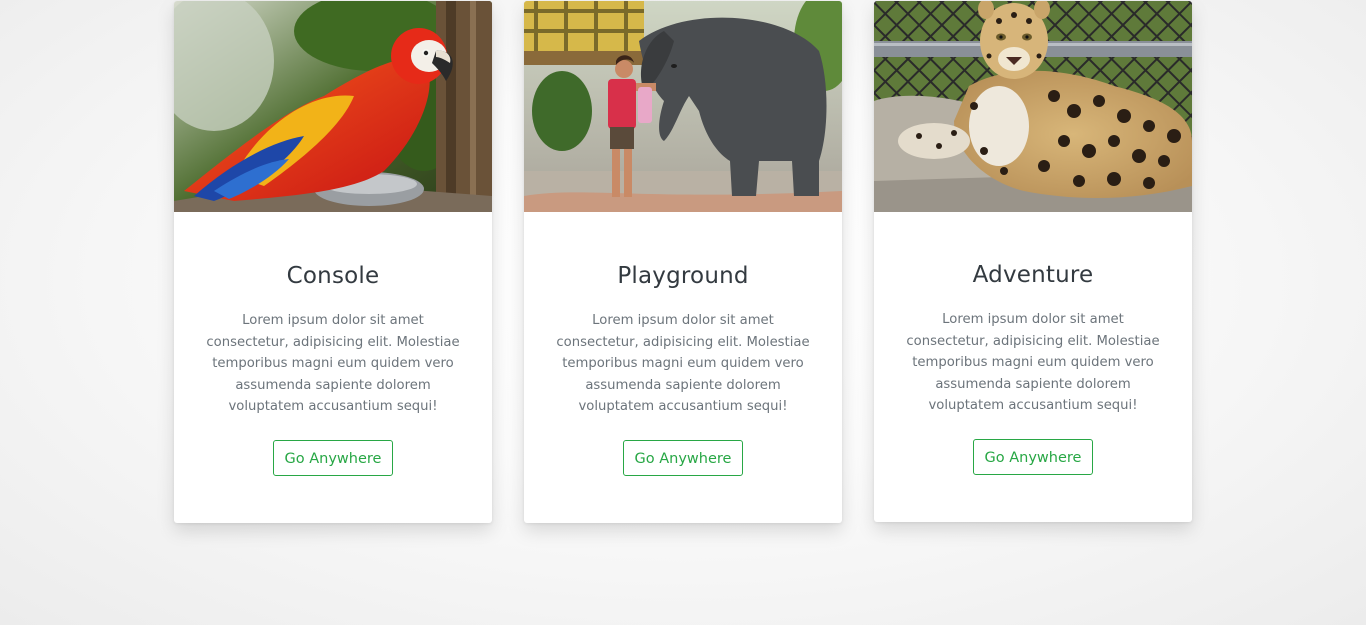  Describe the element at coordinates (333, 276) in the screenshot. I see `card-title: Console` at that location.